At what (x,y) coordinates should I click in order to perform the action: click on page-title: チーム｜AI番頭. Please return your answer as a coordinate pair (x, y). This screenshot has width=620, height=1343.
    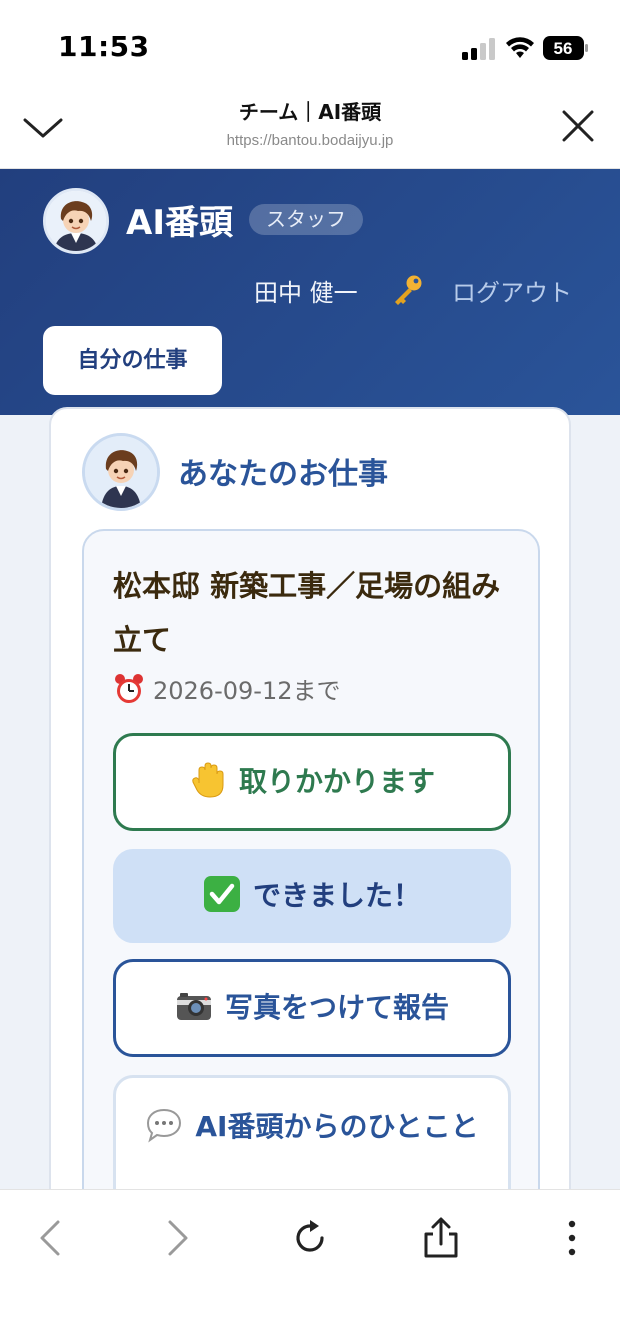
    Looking at the image, I should click on (310, 112).